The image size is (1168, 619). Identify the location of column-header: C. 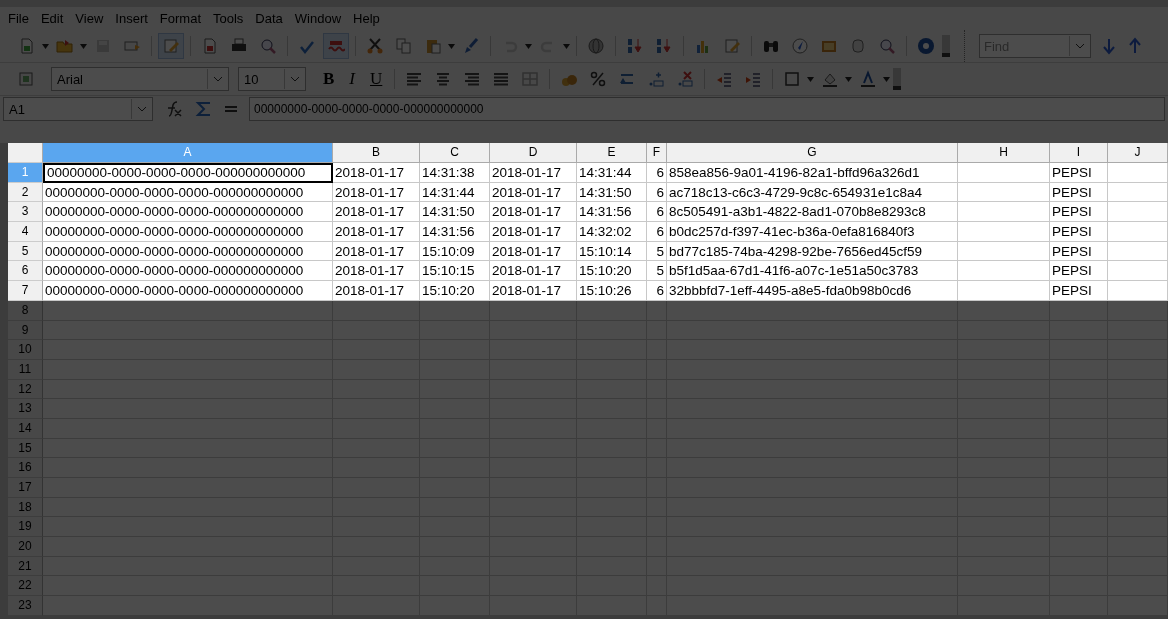
(455, 153).